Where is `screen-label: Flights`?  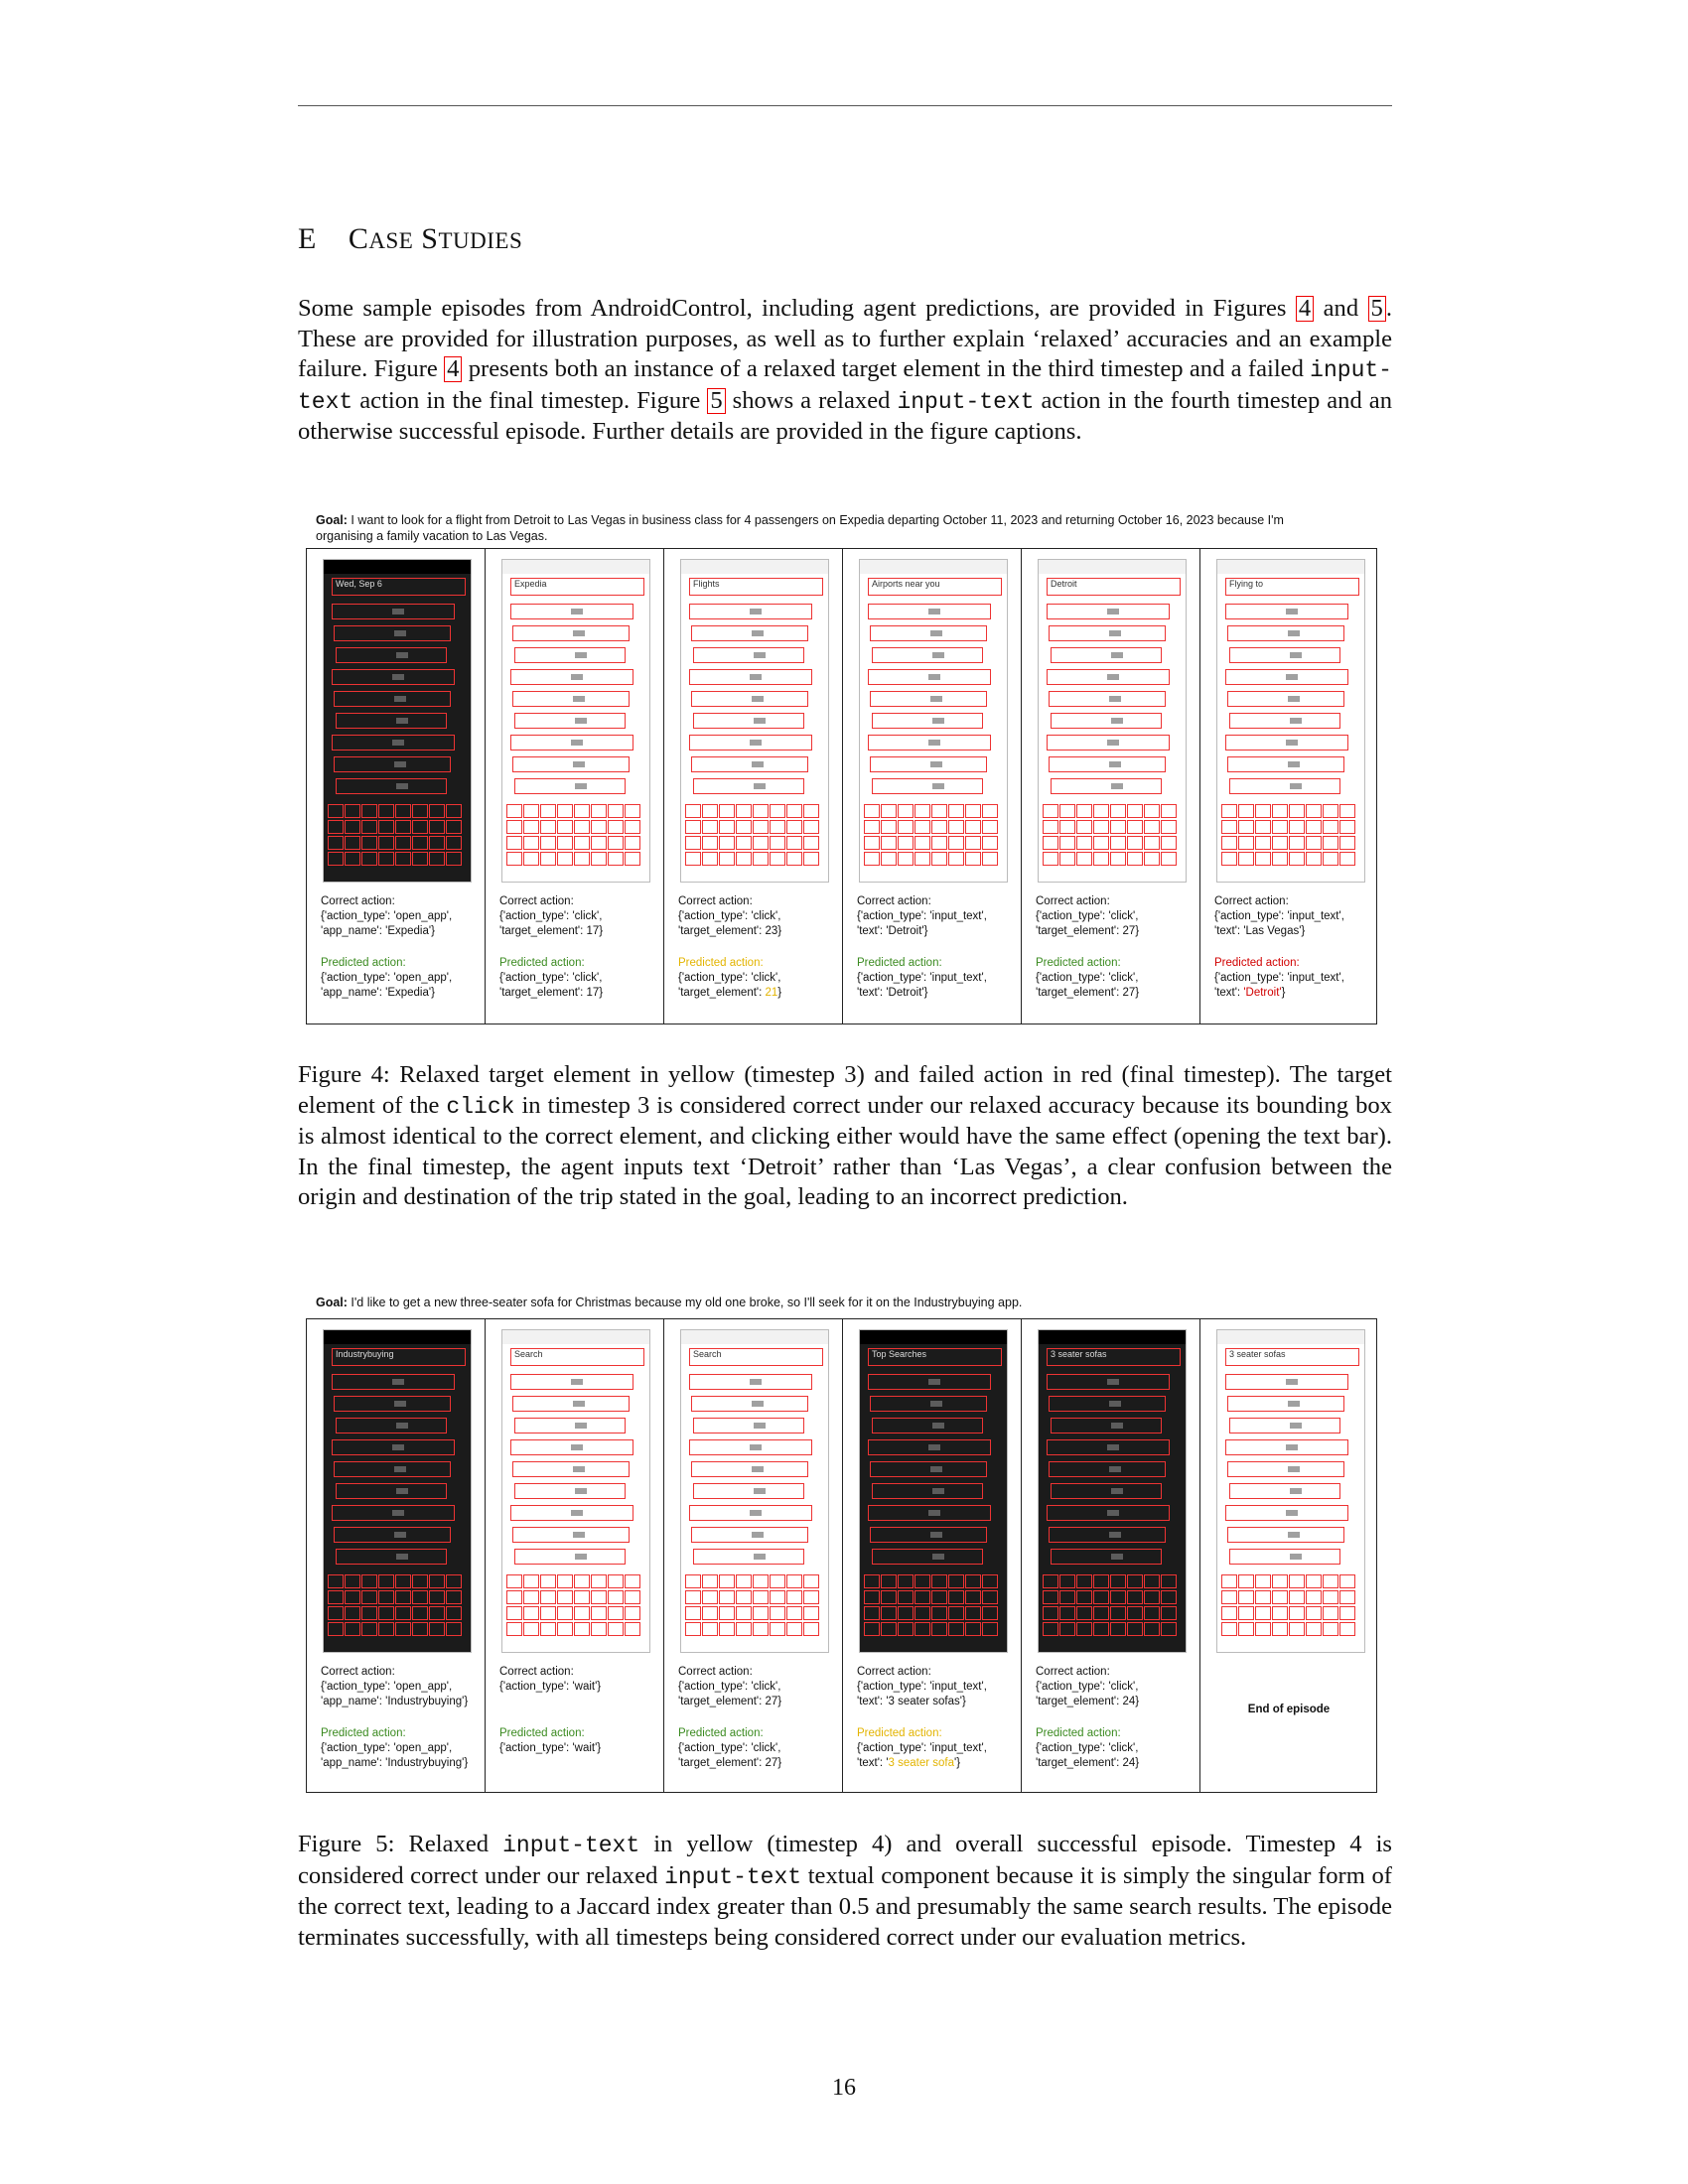
screen-label: Flights is located at coordinates (756, 587).